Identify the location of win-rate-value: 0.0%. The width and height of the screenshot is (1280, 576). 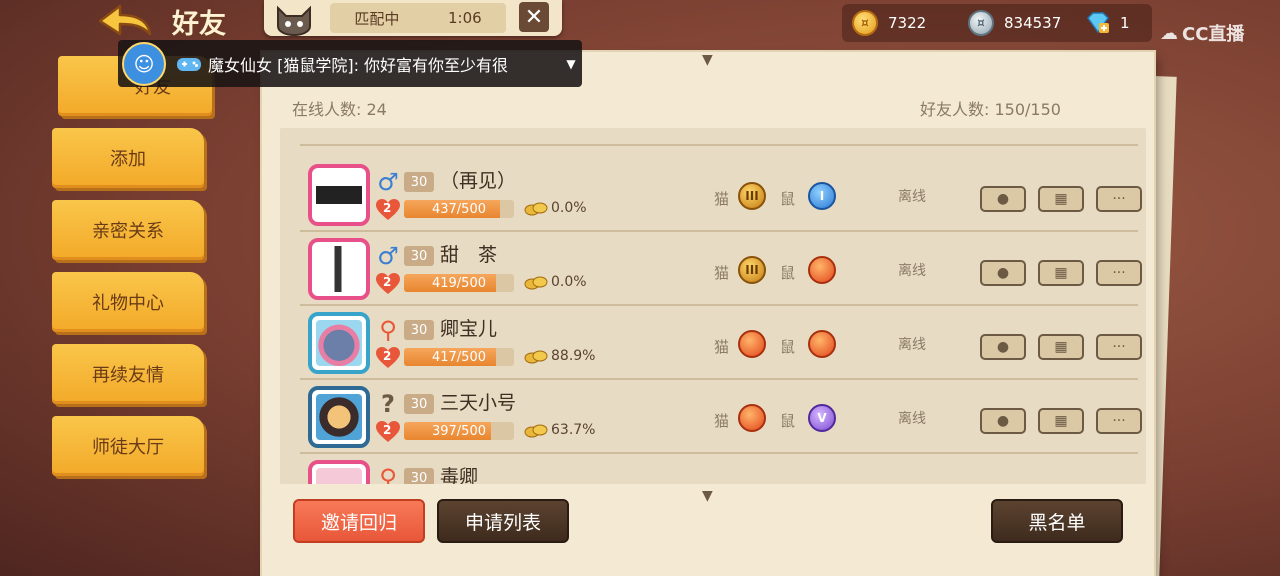
(569, 282).